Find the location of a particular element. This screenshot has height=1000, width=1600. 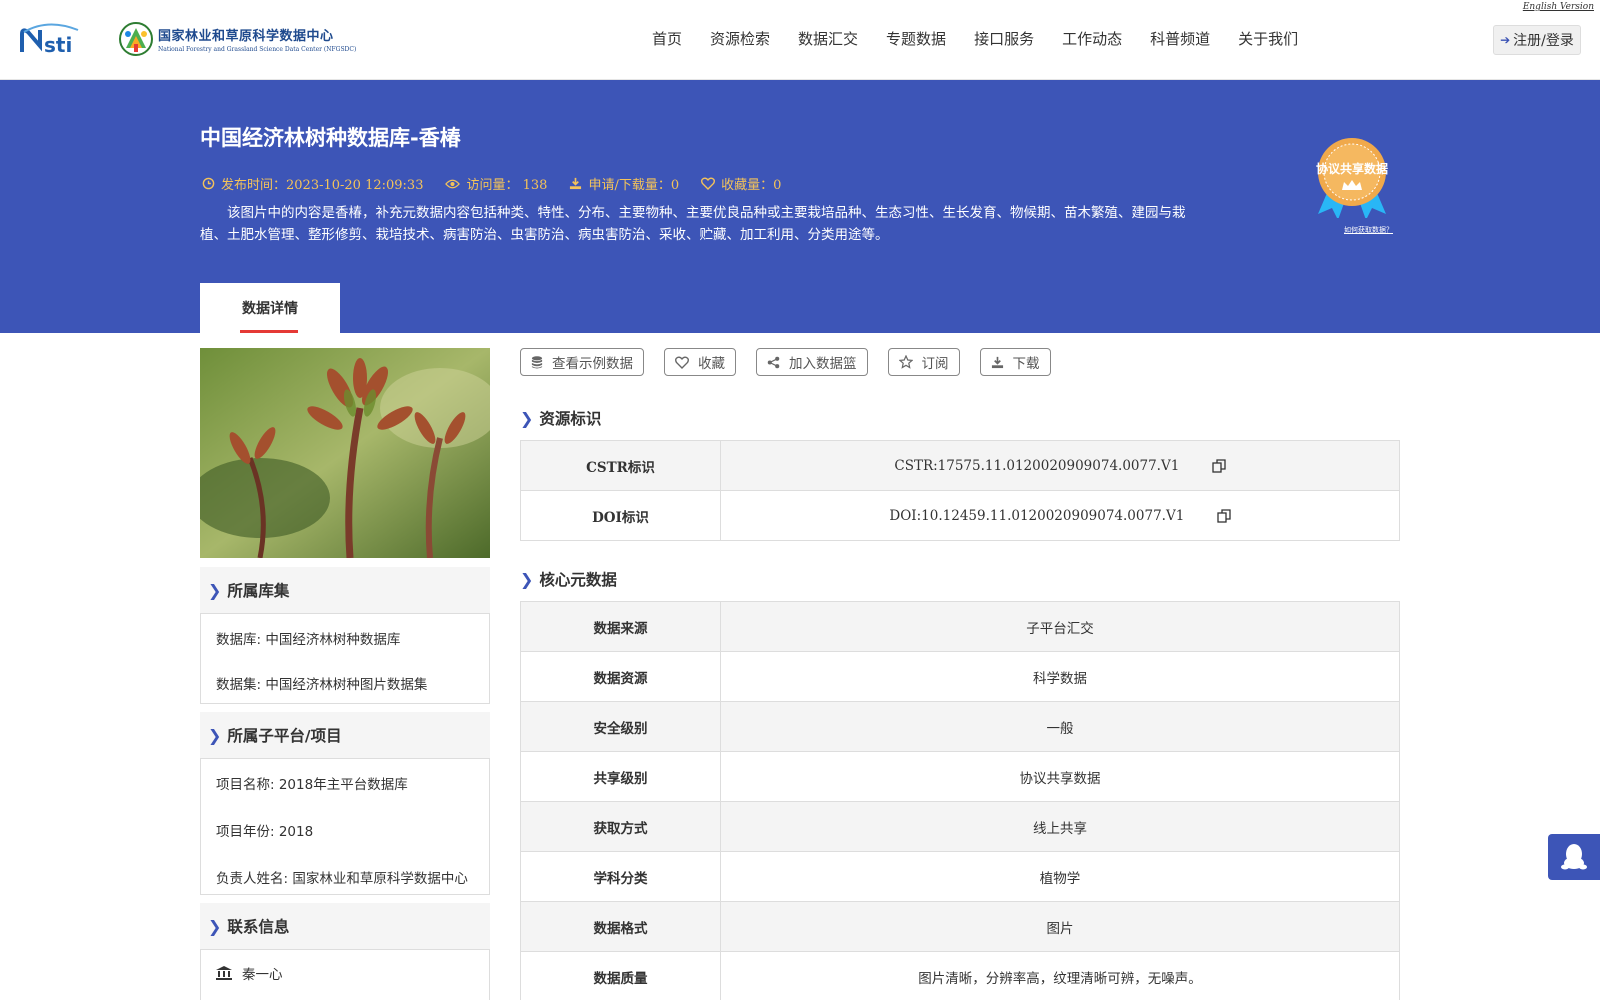

meta-value: 一般 is located at coordinates (1060, 726).